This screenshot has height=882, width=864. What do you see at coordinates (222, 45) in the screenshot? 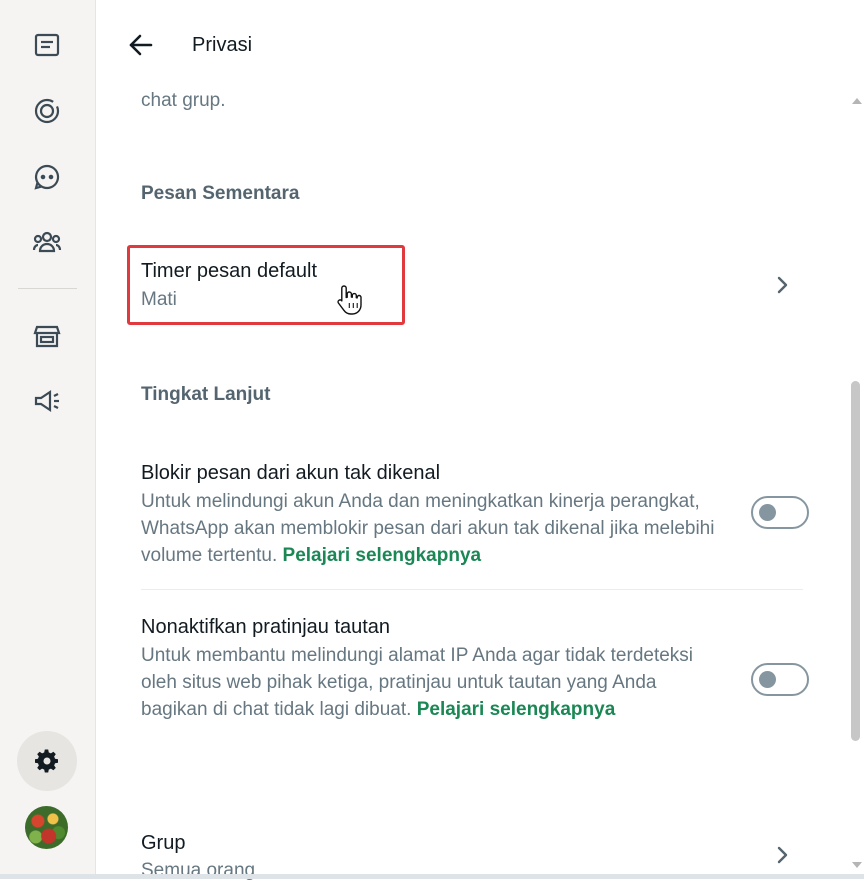
I see `page-title: Privasi` at bounding box center [222, 45].